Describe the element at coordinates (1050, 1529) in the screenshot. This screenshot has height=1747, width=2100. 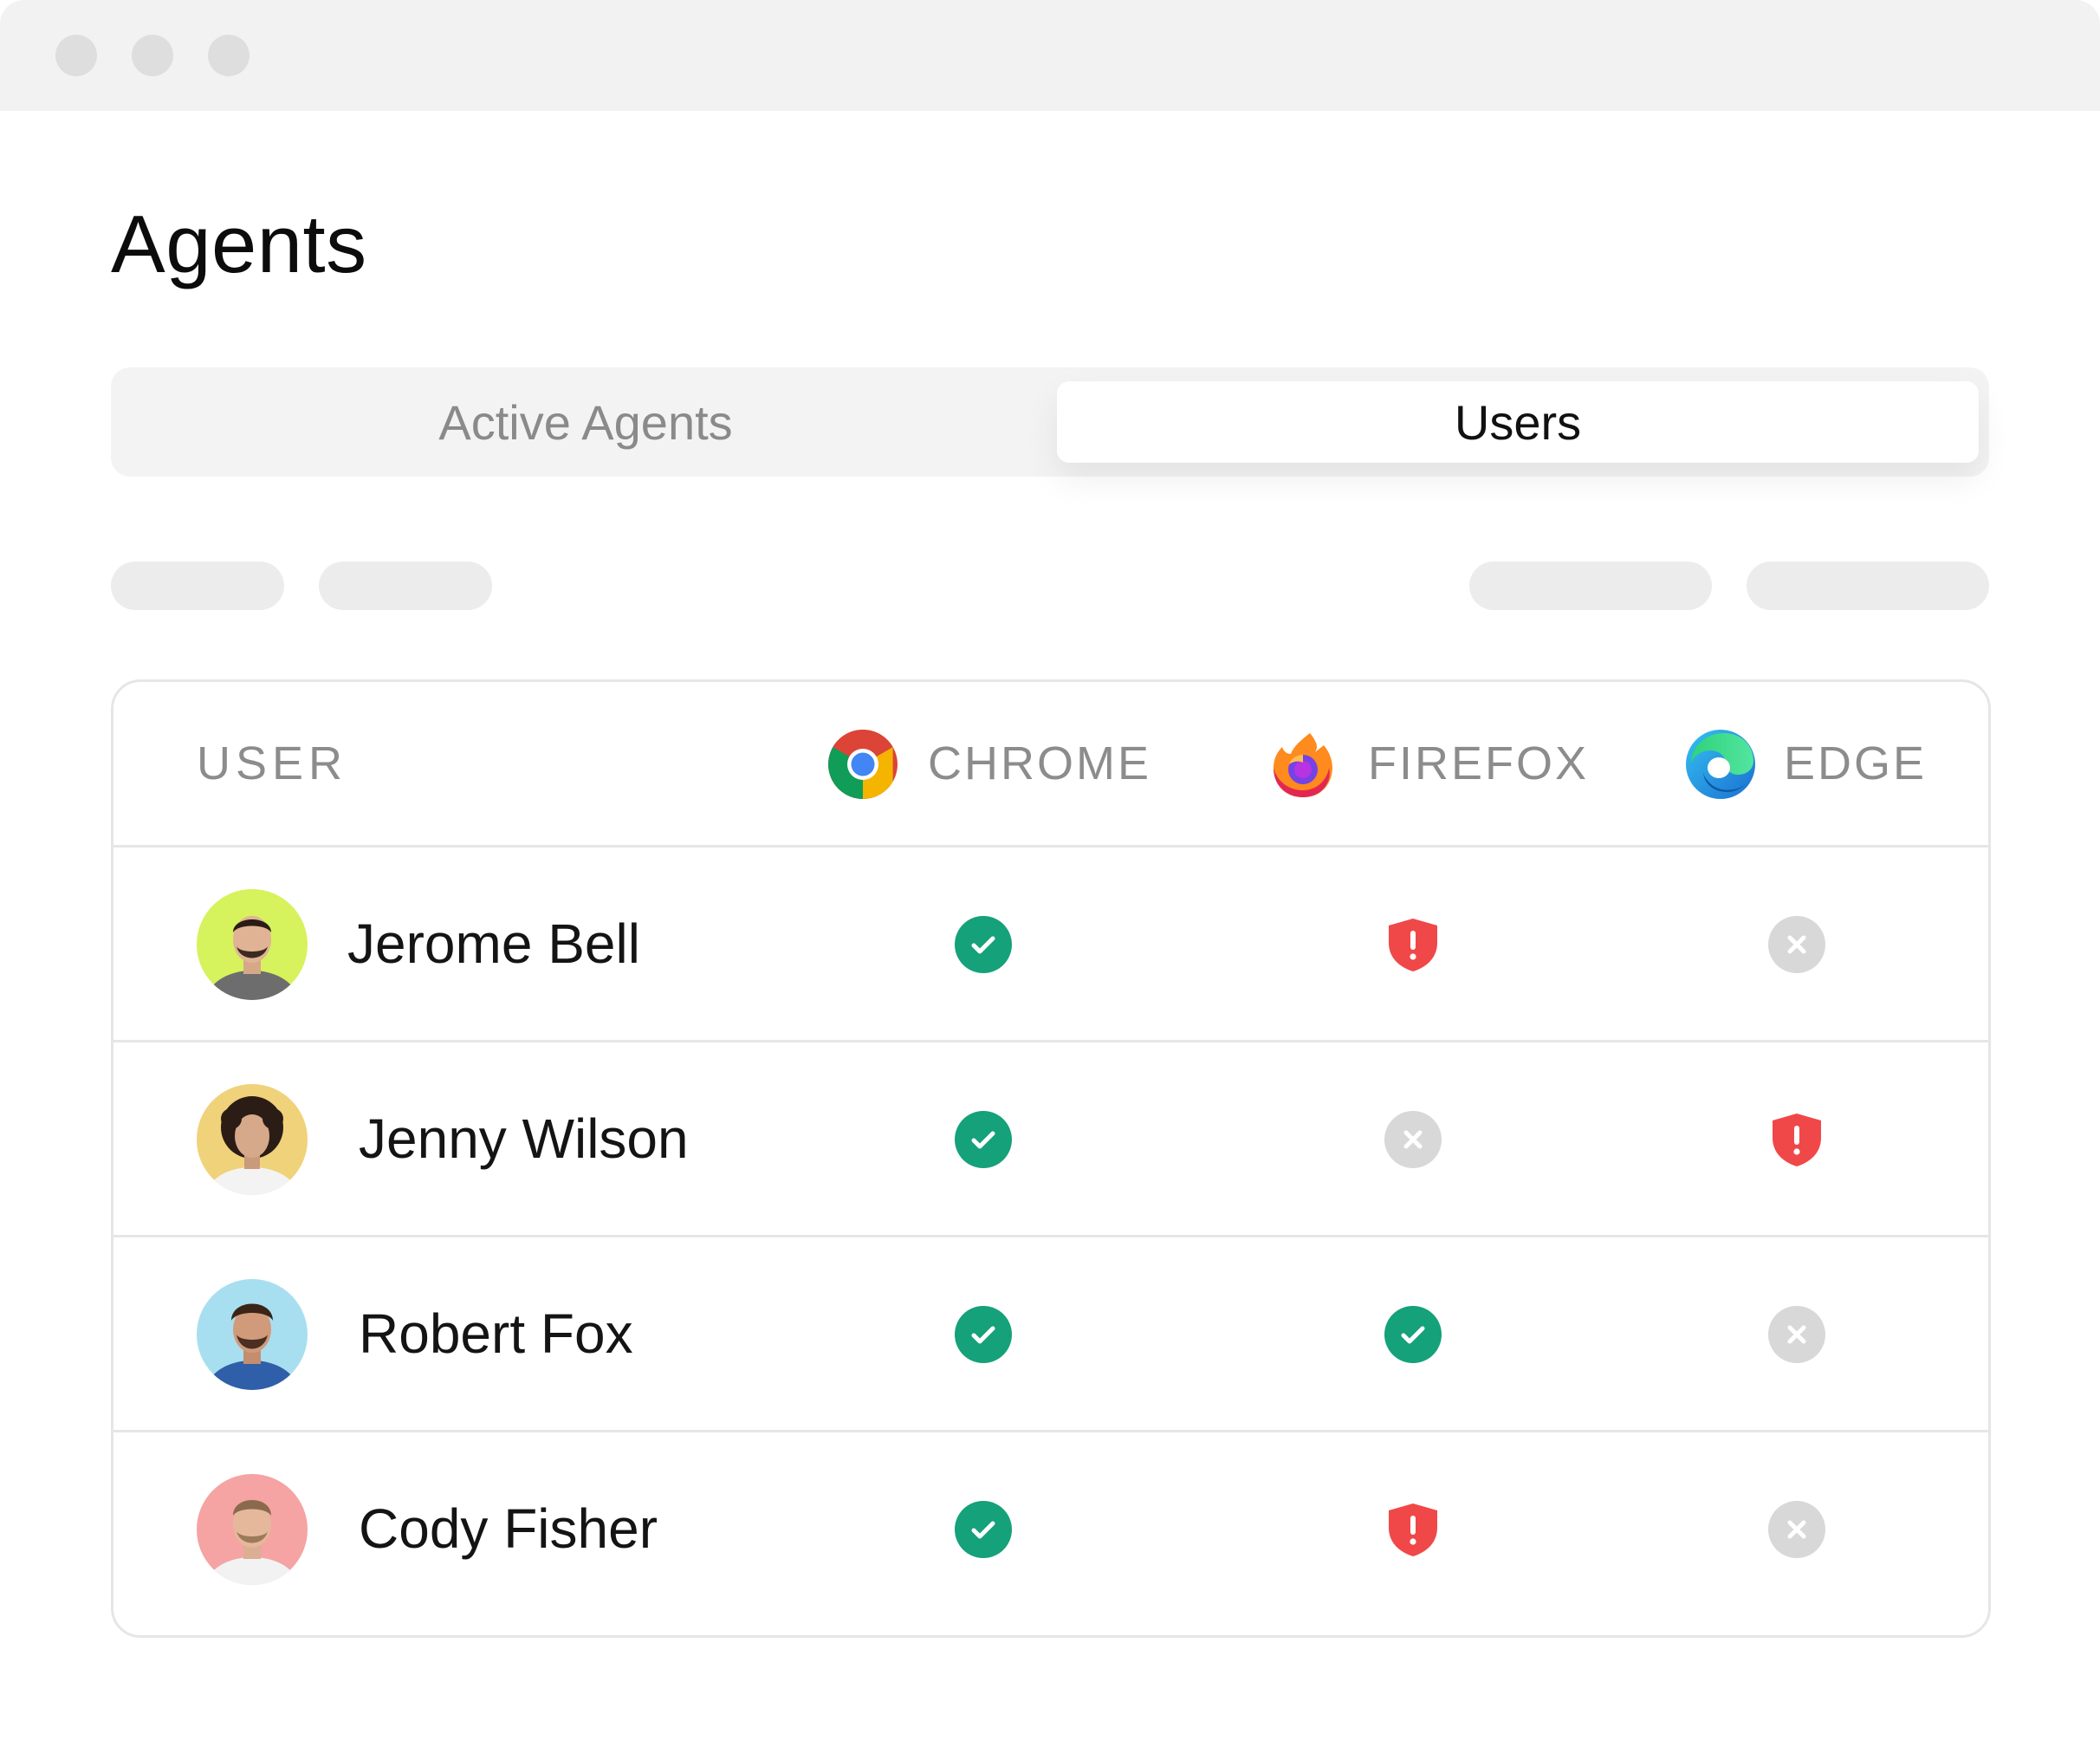
I see `table-row: Cody Fisher` at that location.